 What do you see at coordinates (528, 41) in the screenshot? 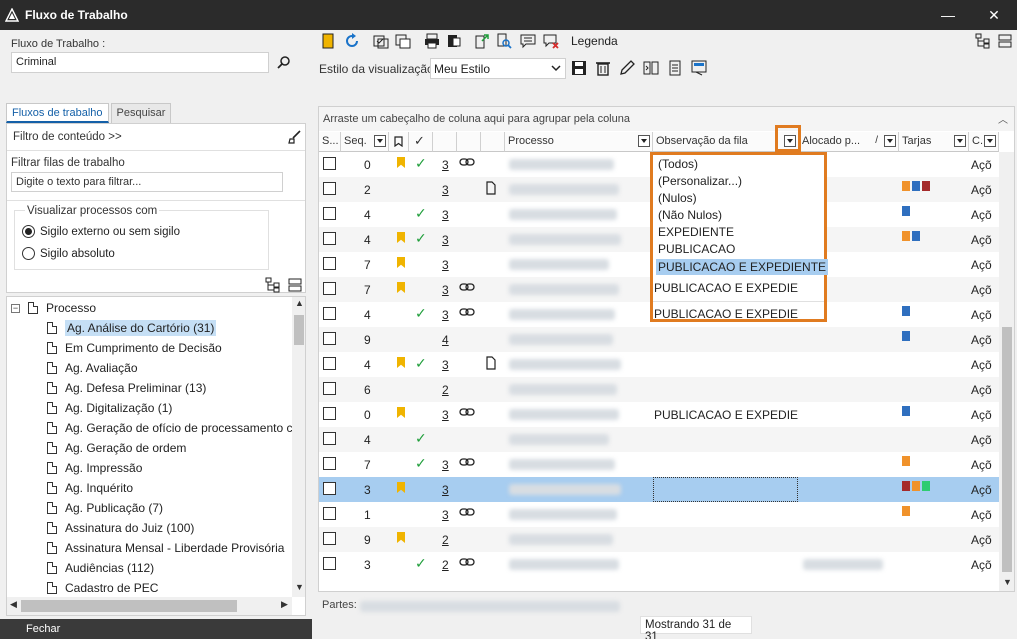
I see `comment-icon` at bounding box center [528, 41].